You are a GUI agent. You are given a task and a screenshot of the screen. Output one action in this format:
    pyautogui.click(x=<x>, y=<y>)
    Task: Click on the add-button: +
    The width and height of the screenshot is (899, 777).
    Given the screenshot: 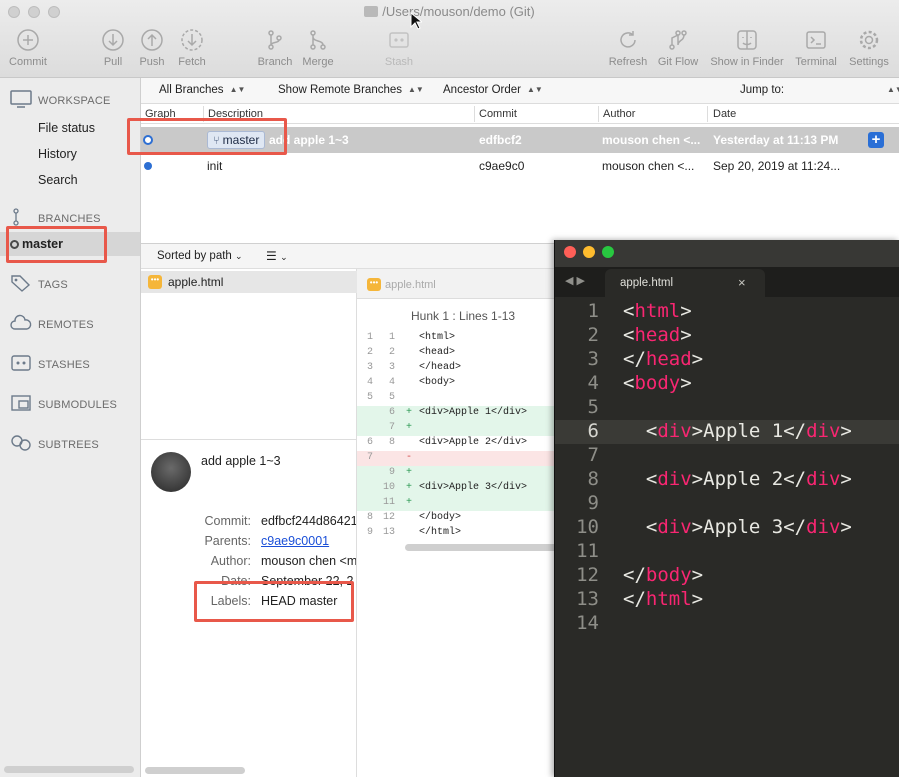 What is the action you would take?
    pyautogui.click(x=876, y=140)
    